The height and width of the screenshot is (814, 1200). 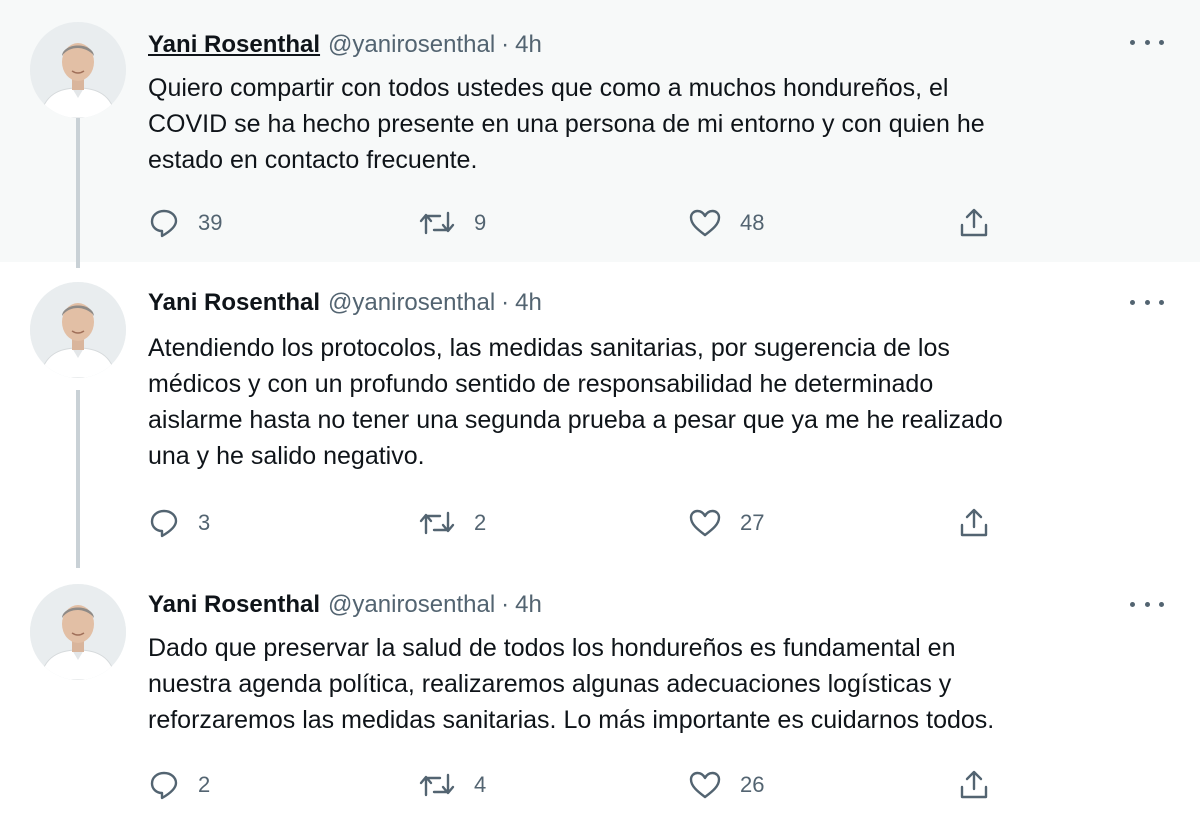 I want to click on tweet-text-line: una y he salido negativo., so click(x=286, y=456).